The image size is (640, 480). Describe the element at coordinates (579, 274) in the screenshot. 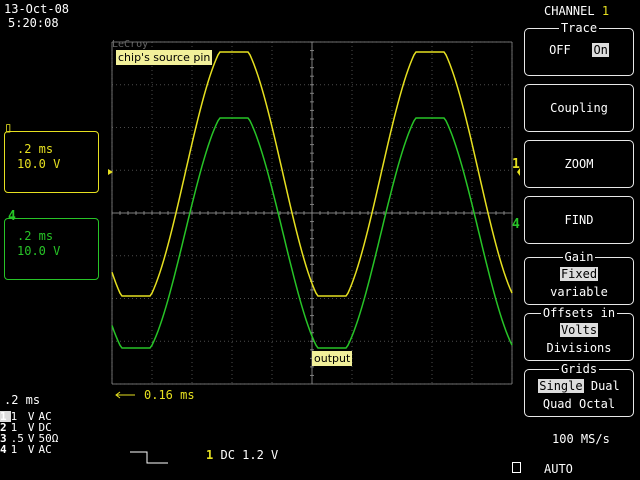

I see `gain-fixed-option: Fixed` at that location.